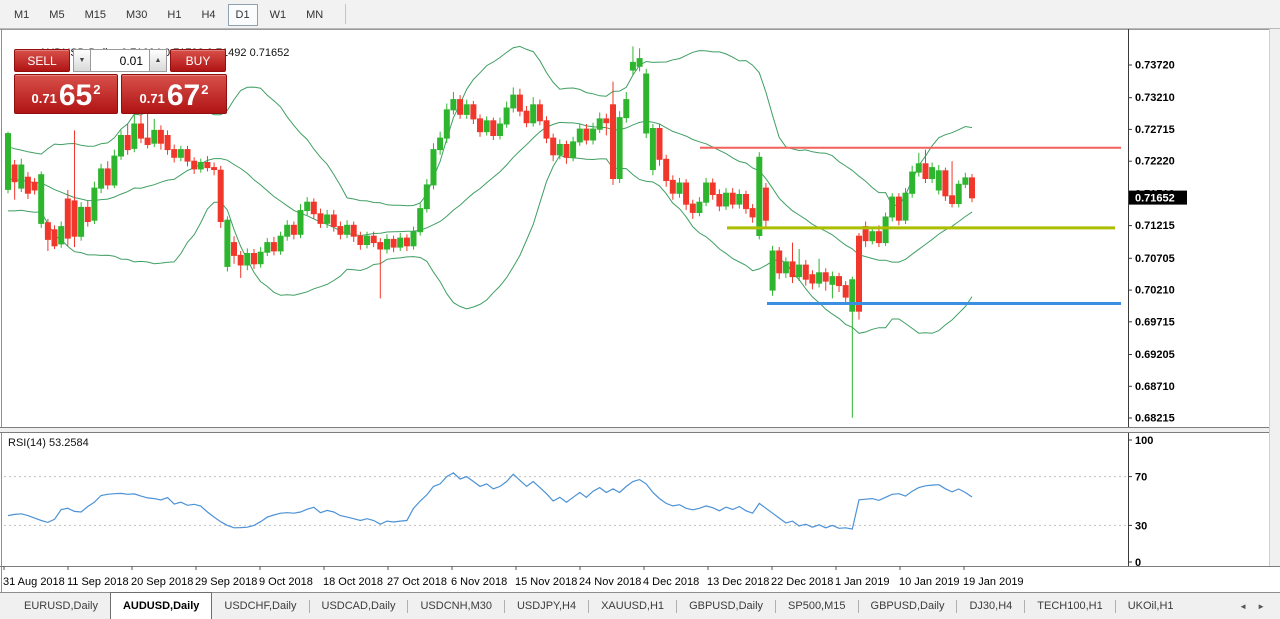 Image resolution: width=1280 pixels, height=619 pixels. Describe the element at coordinates (417, 582) in the screenshot. I see `date-tick-label: 27 Oct 2018` at that location.